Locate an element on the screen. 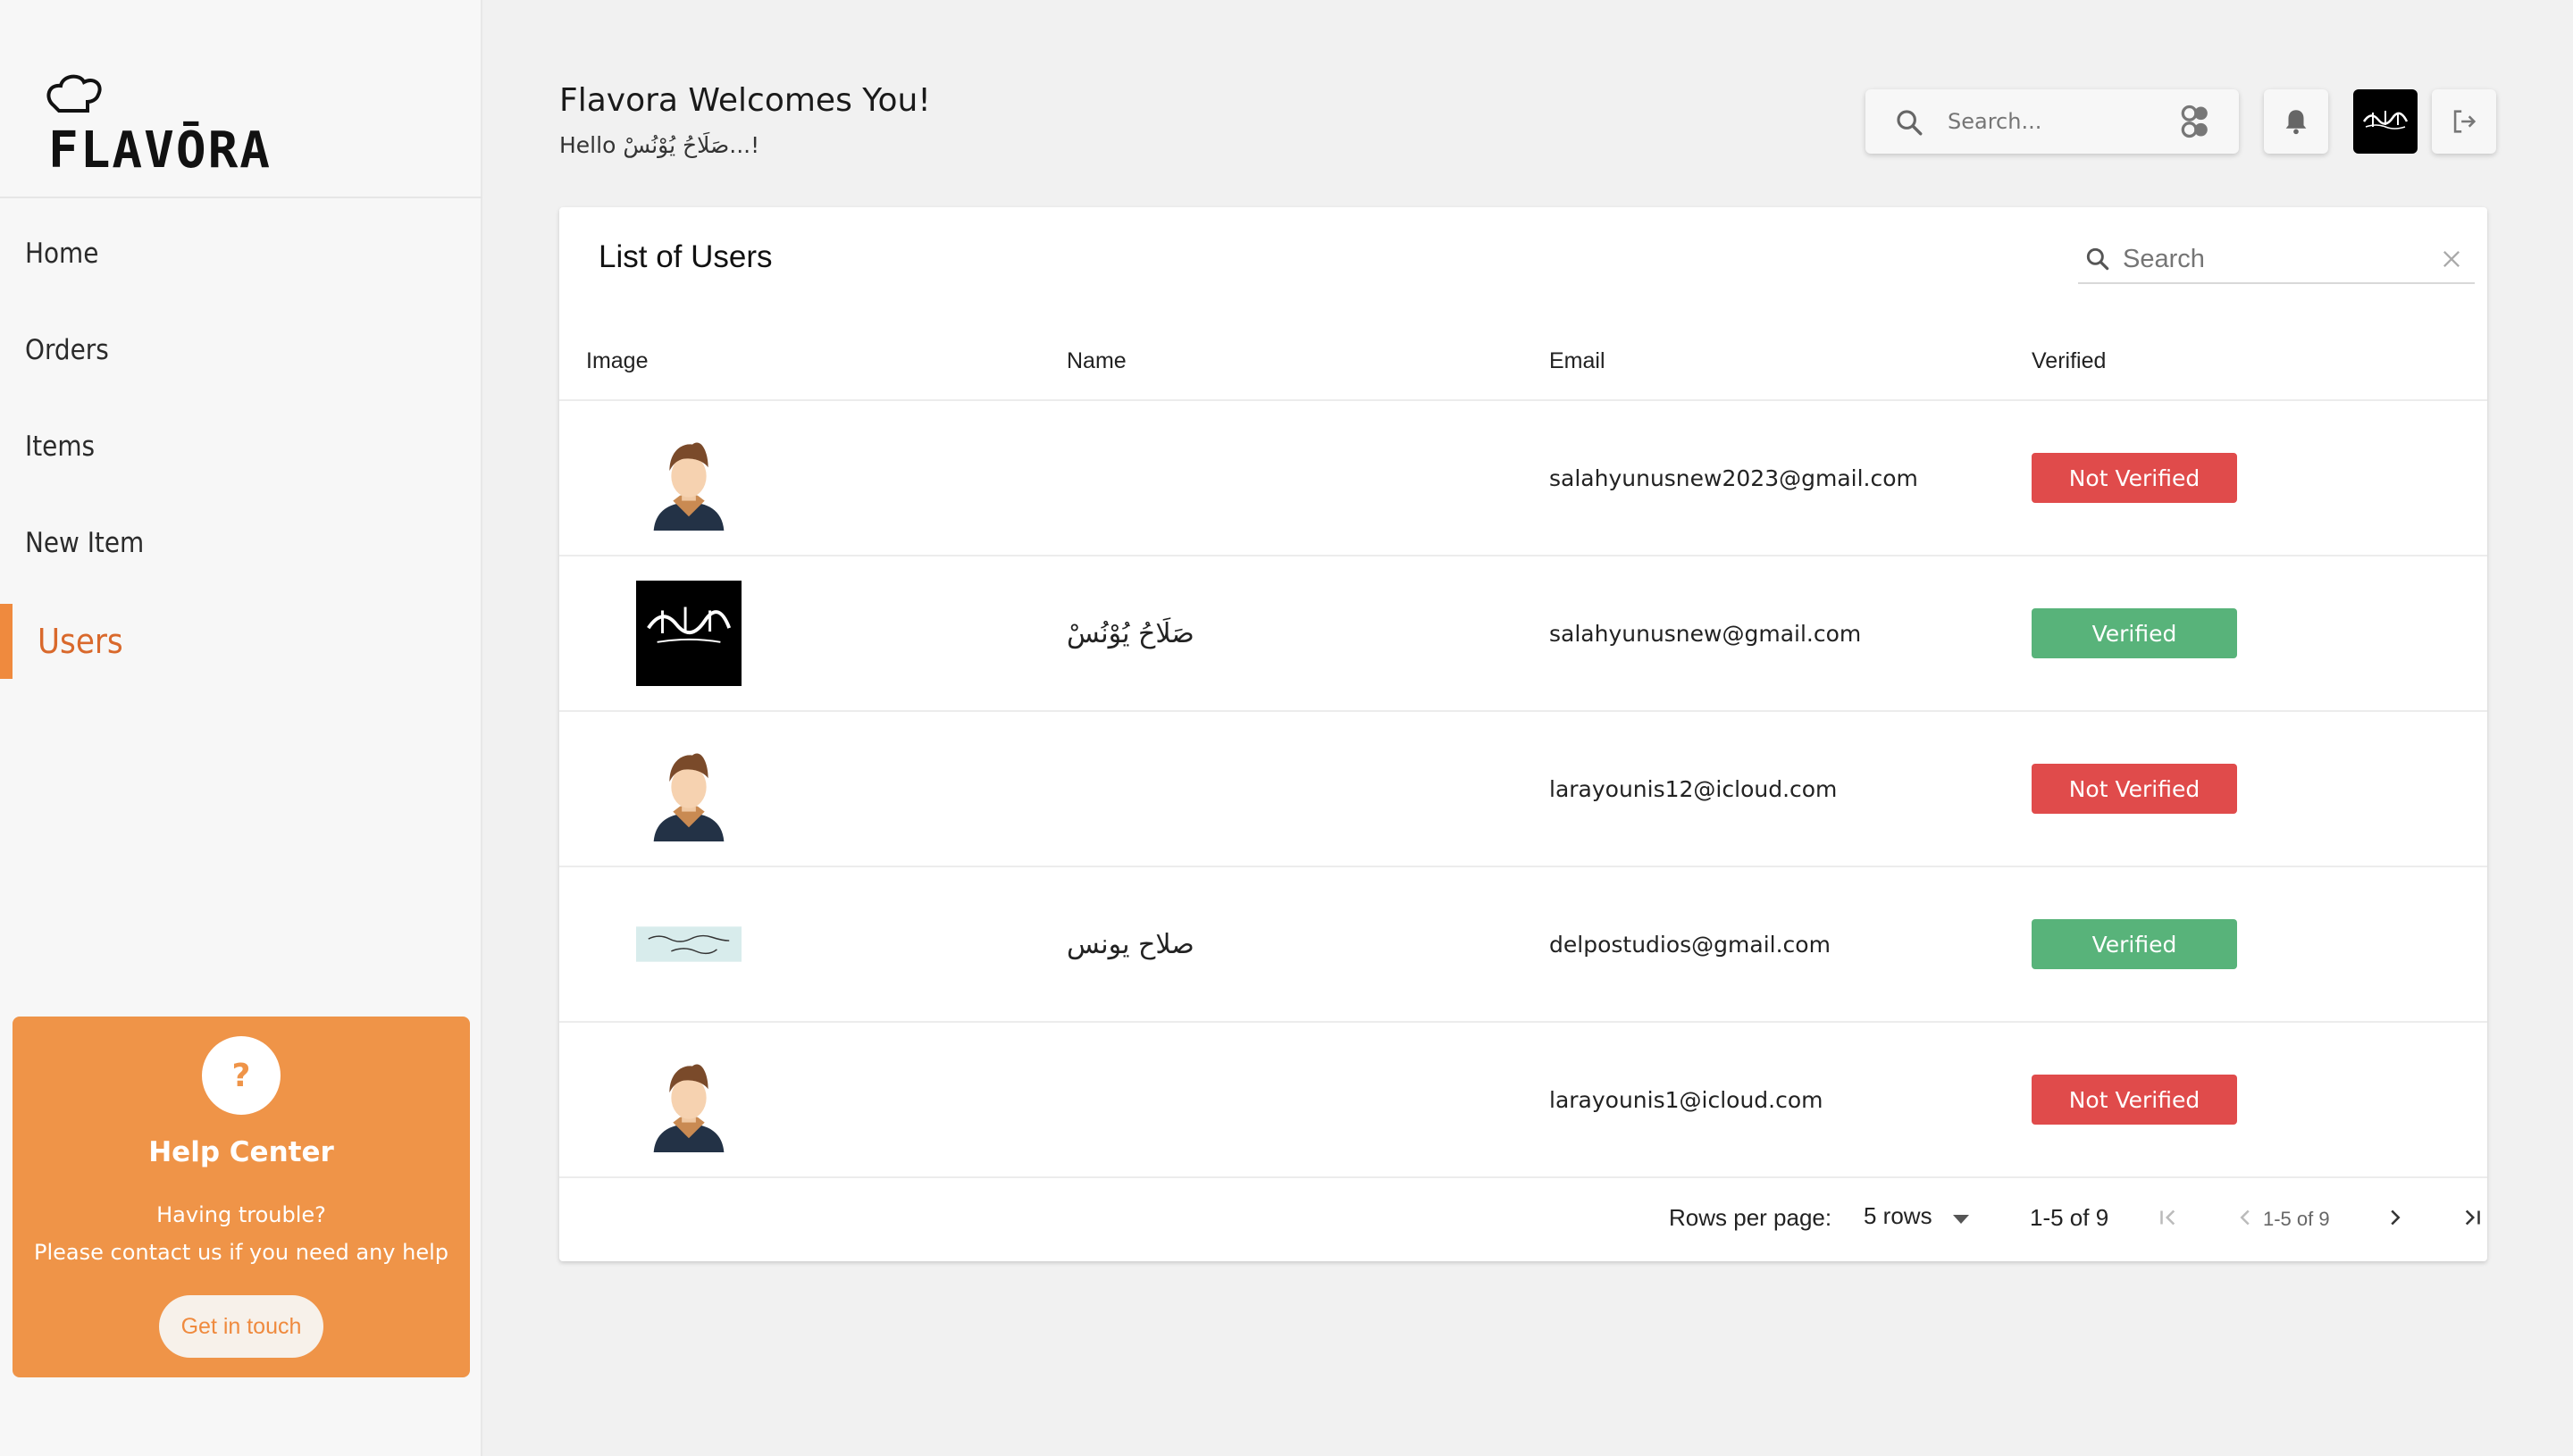  logo: FLAVŌRA is located at coordinates (154, 127).